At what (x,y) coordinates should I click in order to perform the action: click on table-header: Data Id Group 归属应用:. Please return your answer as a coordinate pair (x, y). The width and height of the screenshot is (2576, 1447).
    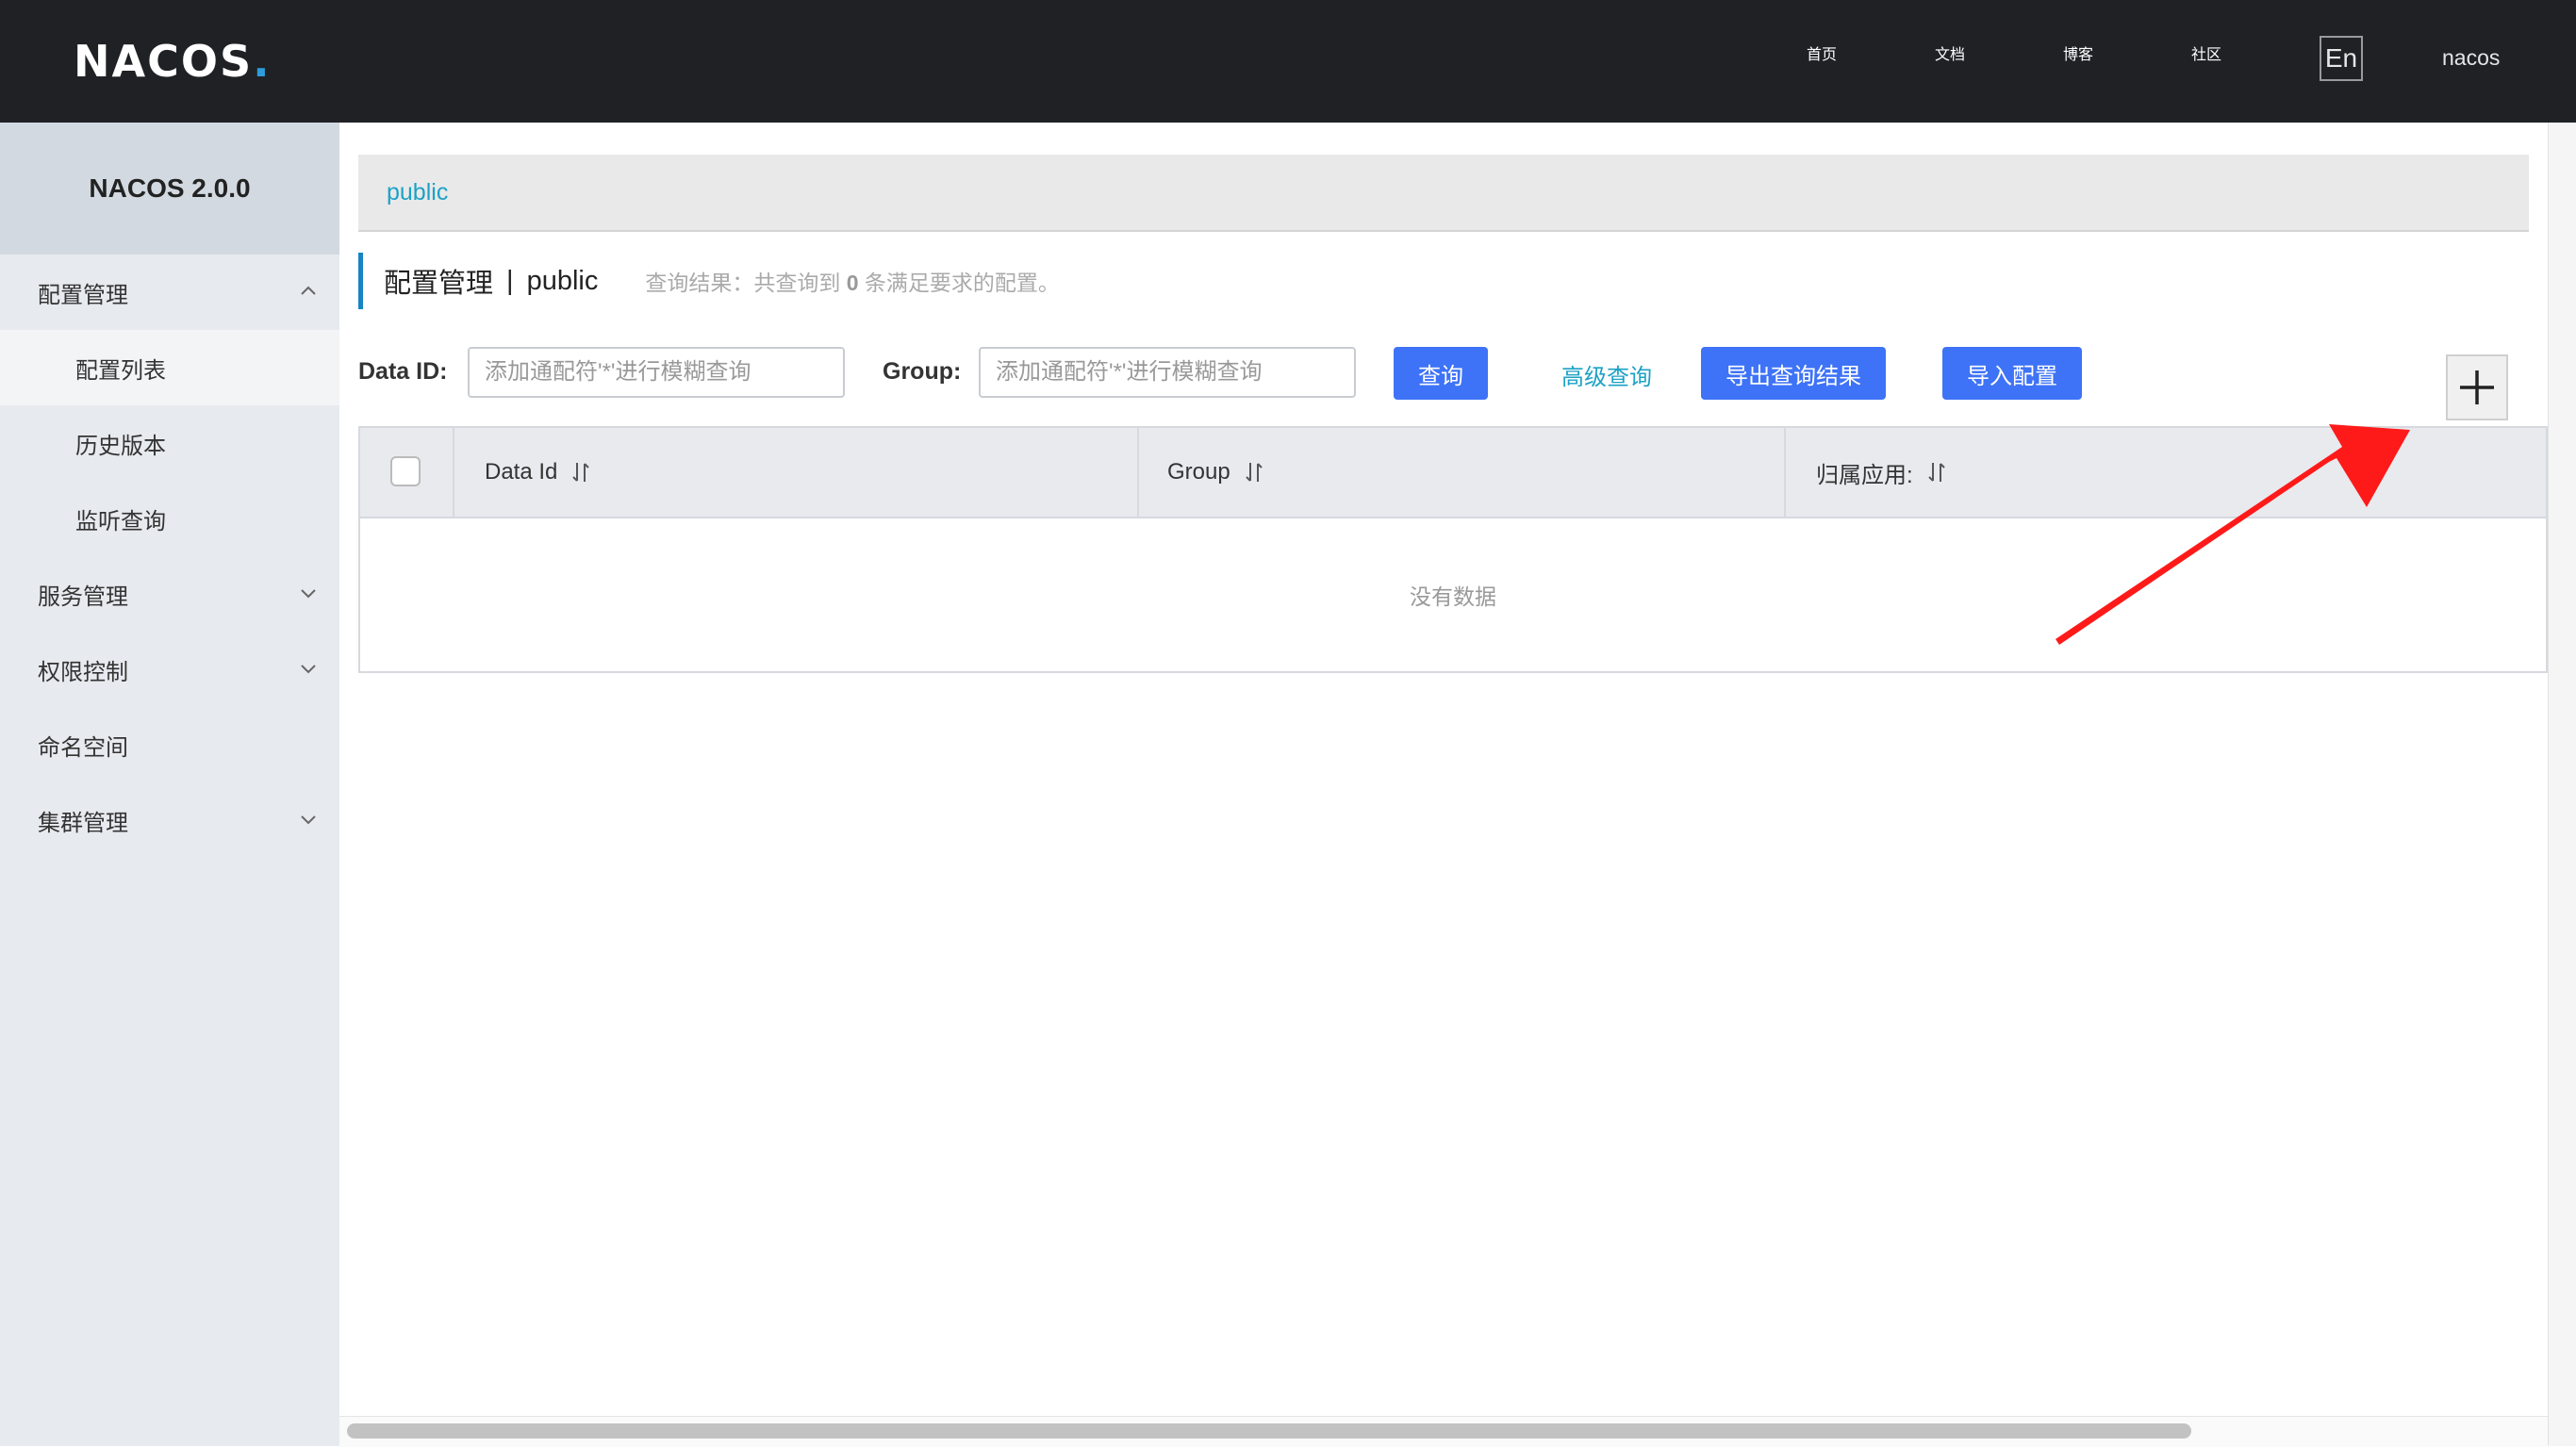
    Looking at the image, I should click on (1453, 473).